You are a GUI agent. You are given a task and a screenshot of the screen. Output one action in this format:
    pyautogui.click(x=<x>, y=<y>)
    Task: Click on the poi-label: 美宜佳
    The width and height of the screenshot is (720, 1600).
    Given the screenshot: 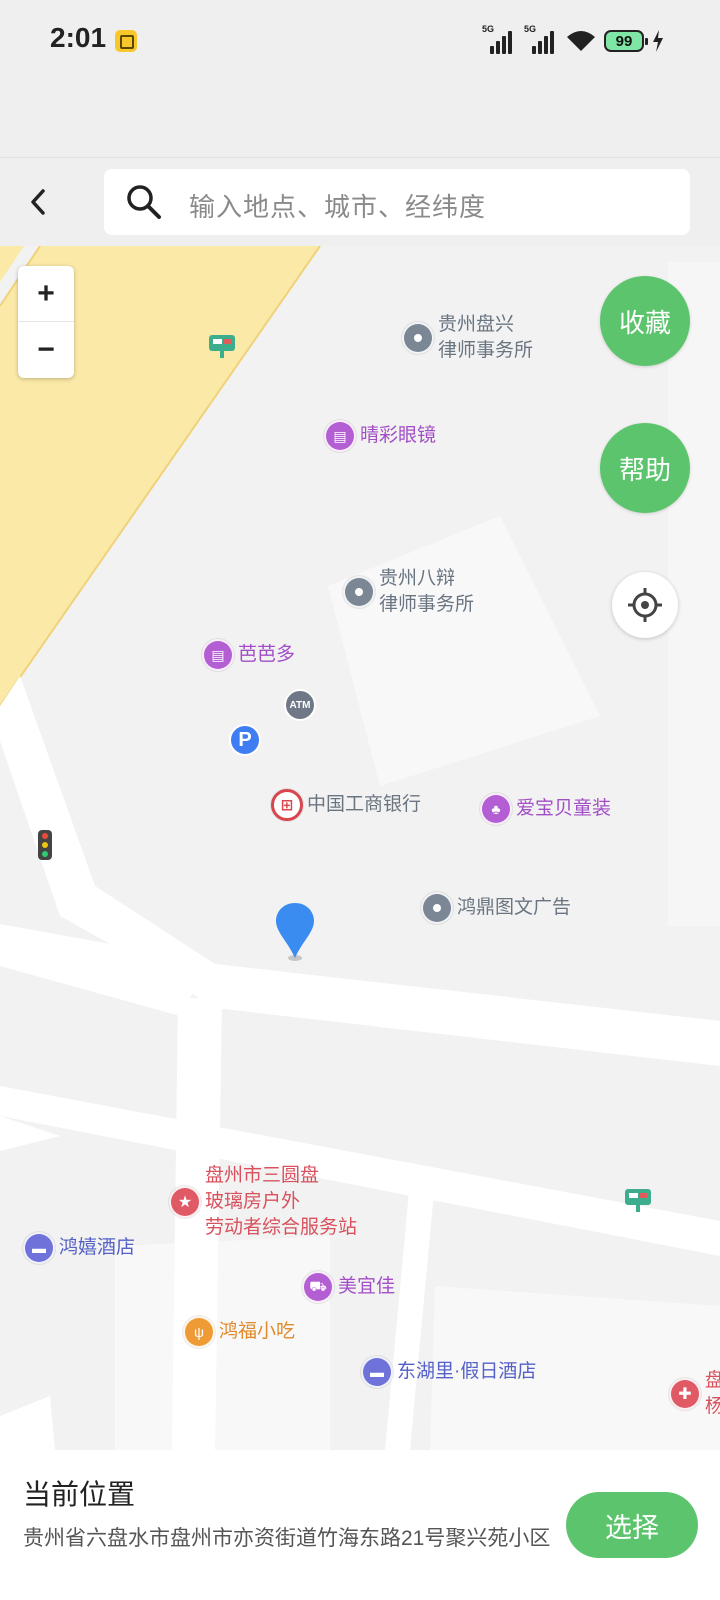 What is the action you would take?
    pyautogui.click(x=367, y=1286)
    